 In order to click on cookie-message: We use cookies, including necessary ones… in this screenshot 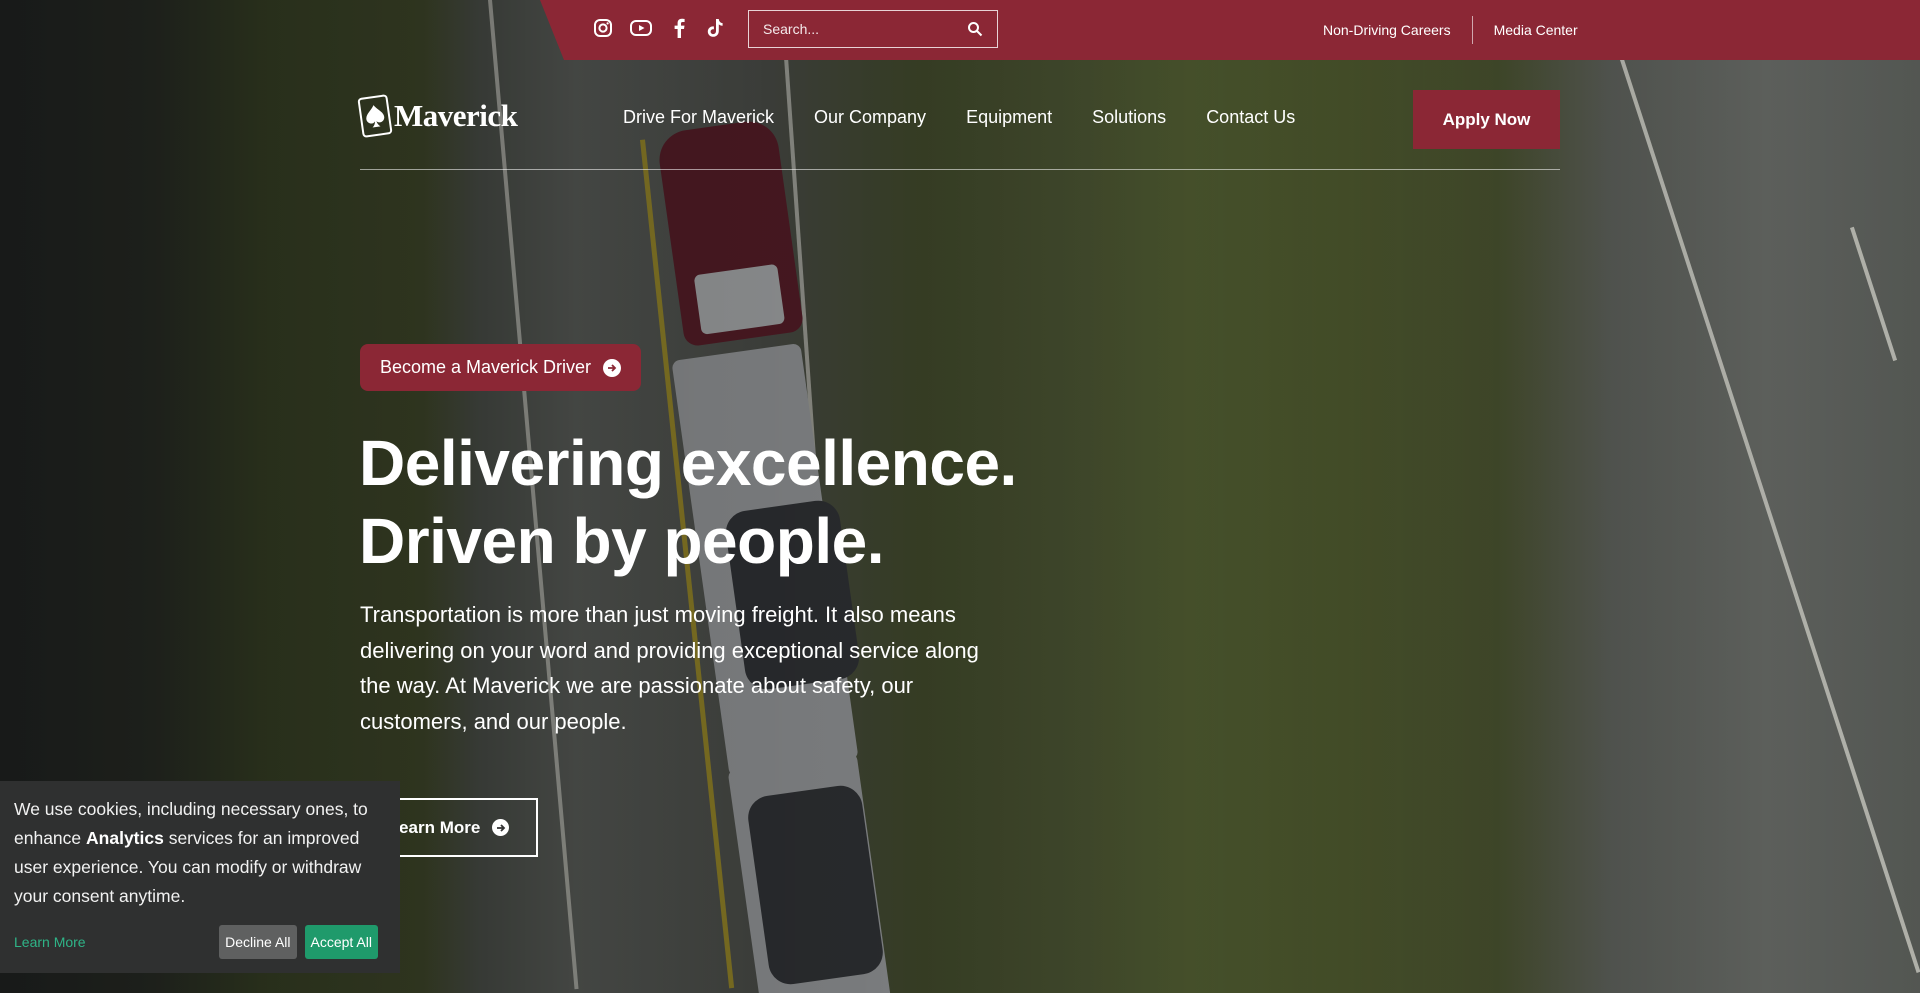, I will do `click(191, 852)`.